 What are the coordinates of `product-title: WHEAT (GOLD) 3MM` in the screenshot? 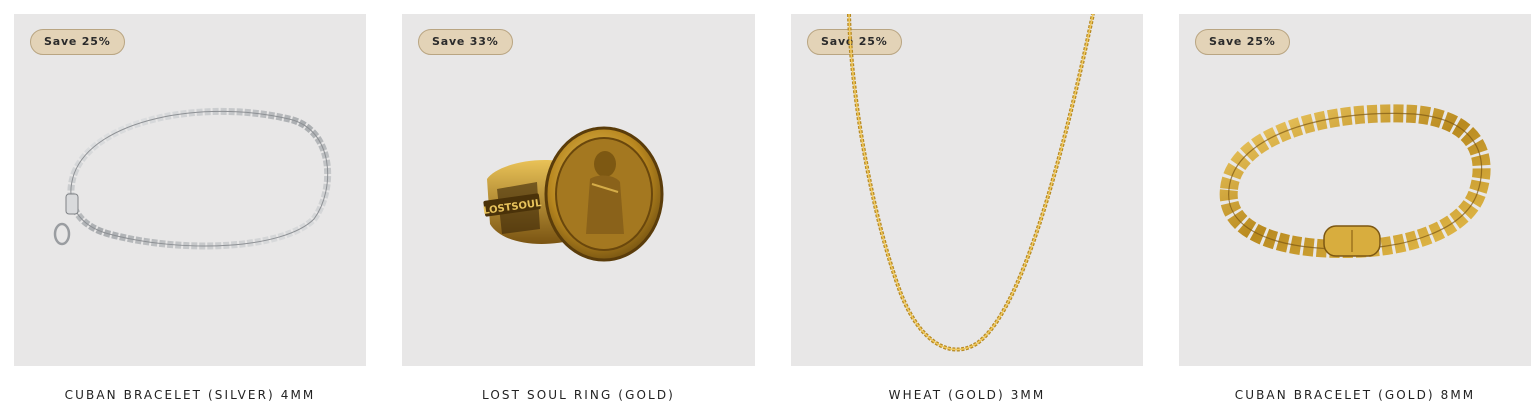 It's located at (967, 395).